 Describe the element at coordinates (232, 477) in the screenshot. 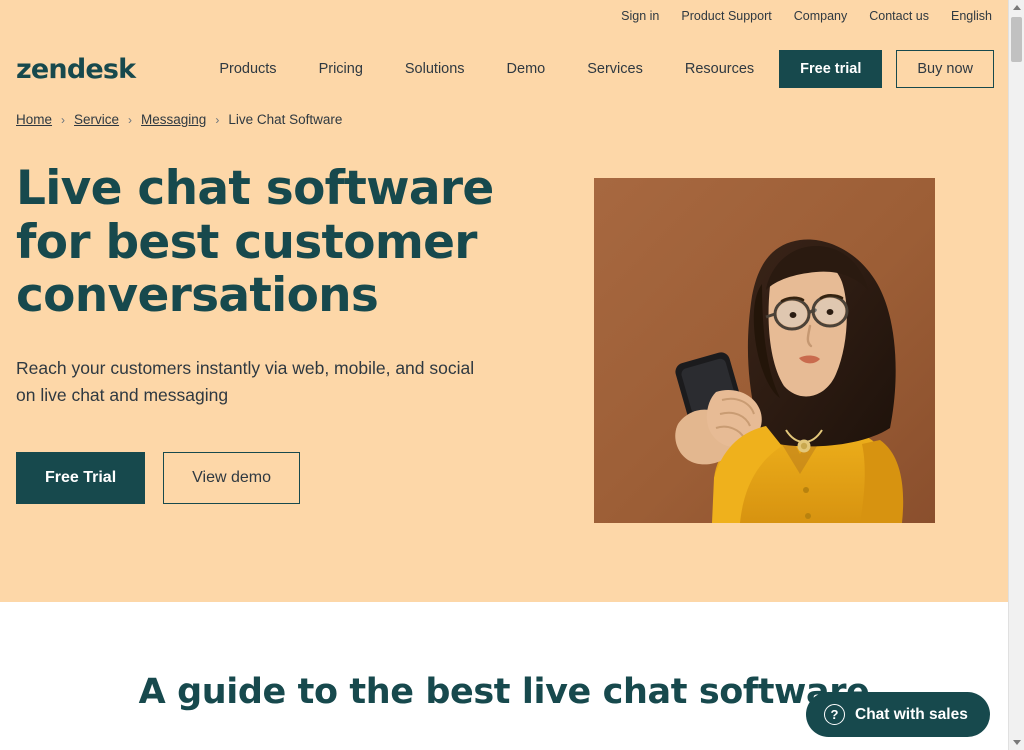

I see `hero-view-demo-button: View demo` at that location.